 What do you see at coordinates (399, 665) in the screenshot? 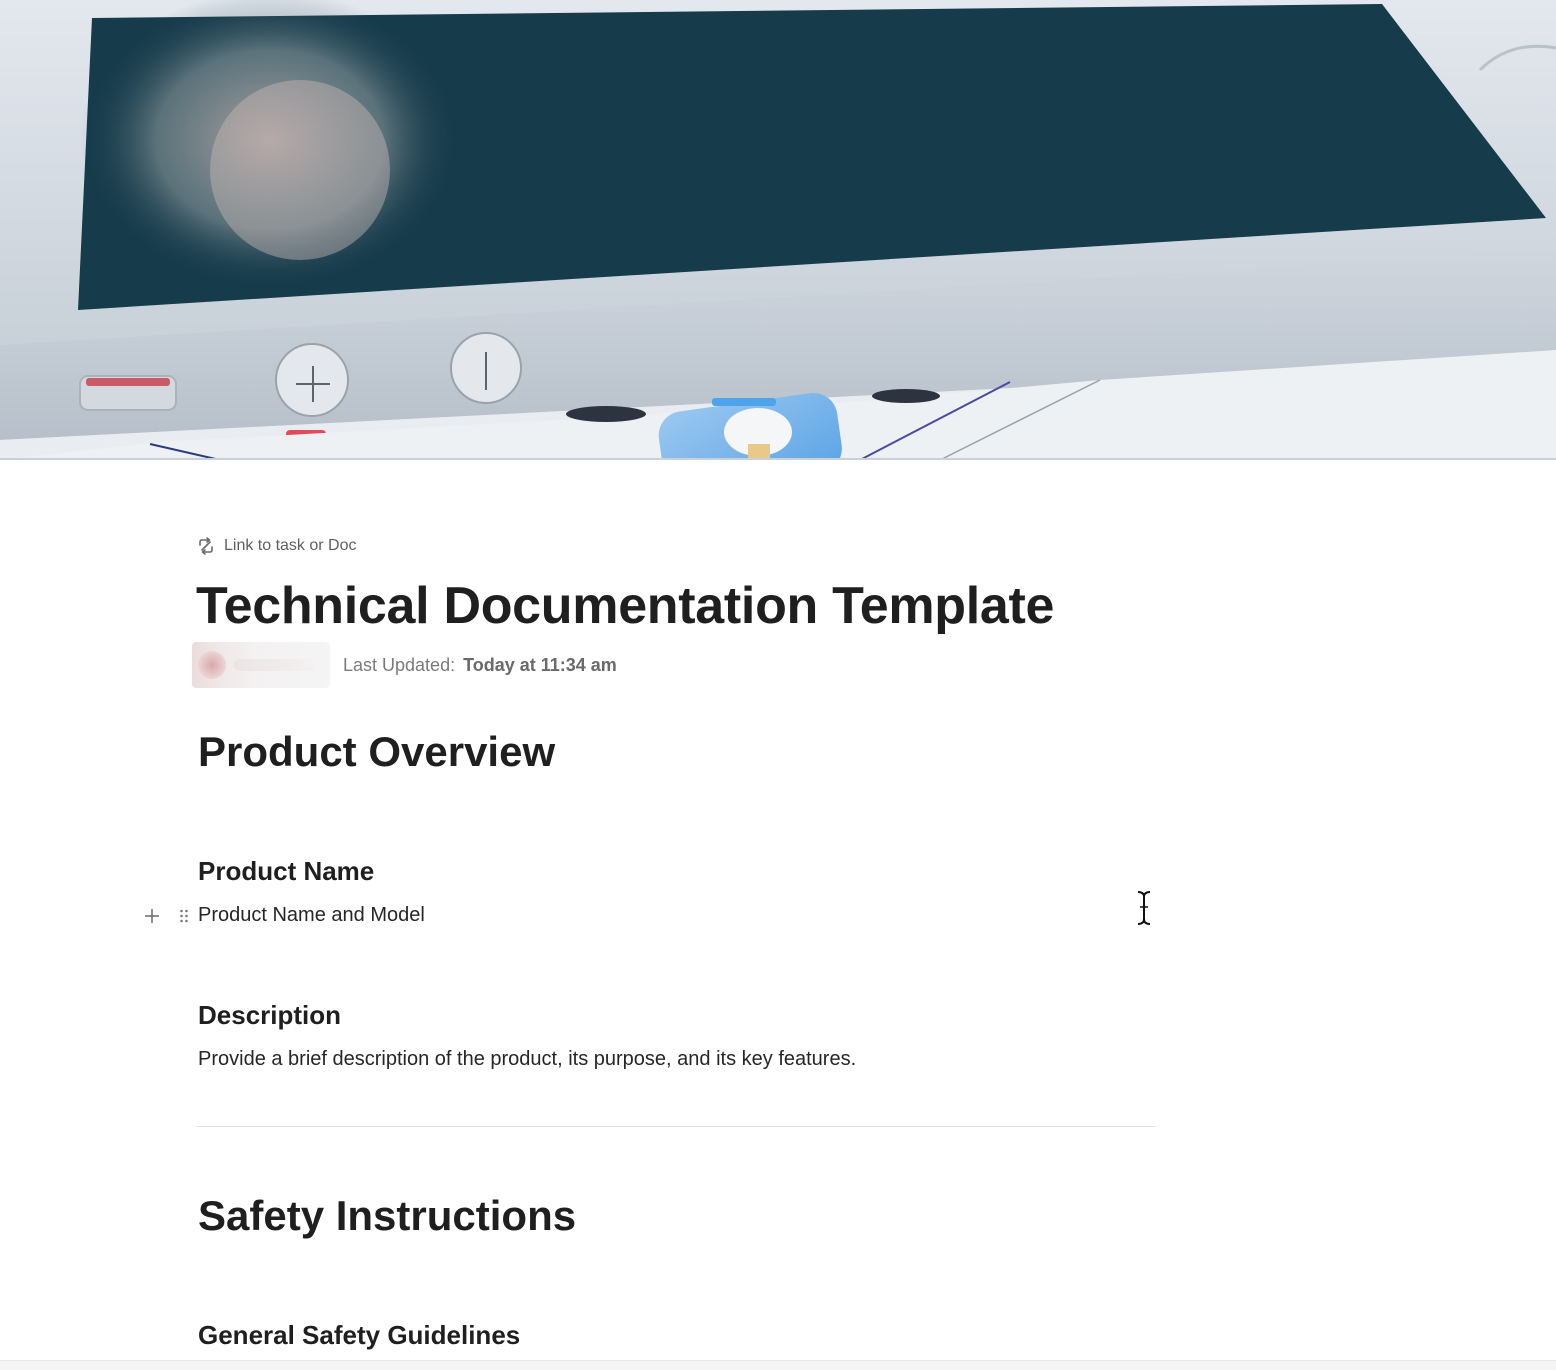
I see `last-updated-label: Last Updated:` at bounding box center [399, 665].